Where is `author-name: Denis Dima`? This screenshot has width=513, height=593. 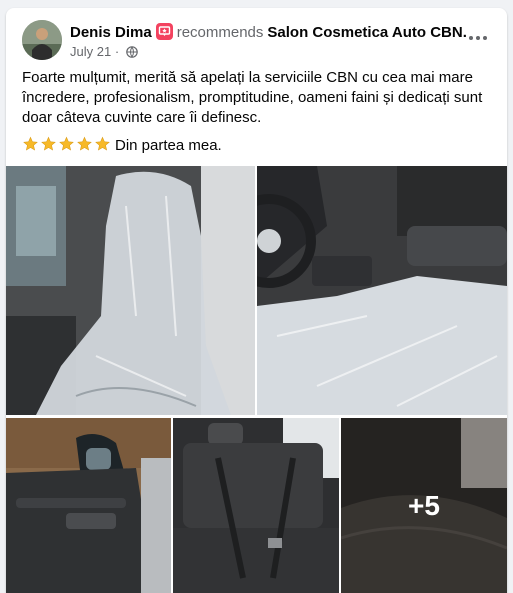
author-name: Denis Dima is located at coordinates (111, 32).